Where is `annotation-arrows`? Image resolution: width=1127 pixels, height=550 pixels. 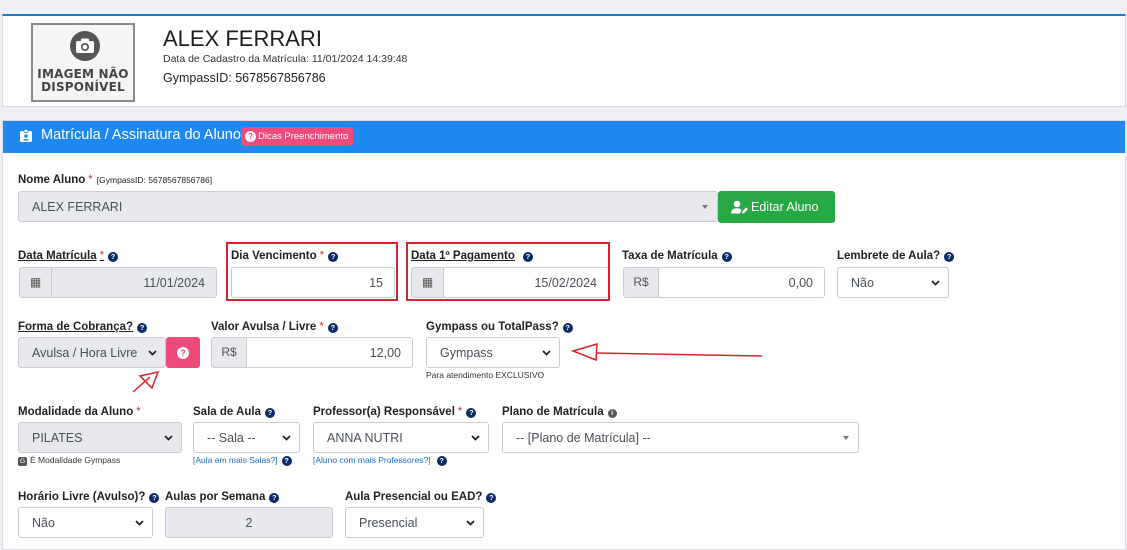 annotation-arrows is located at coordinates (447, 367).